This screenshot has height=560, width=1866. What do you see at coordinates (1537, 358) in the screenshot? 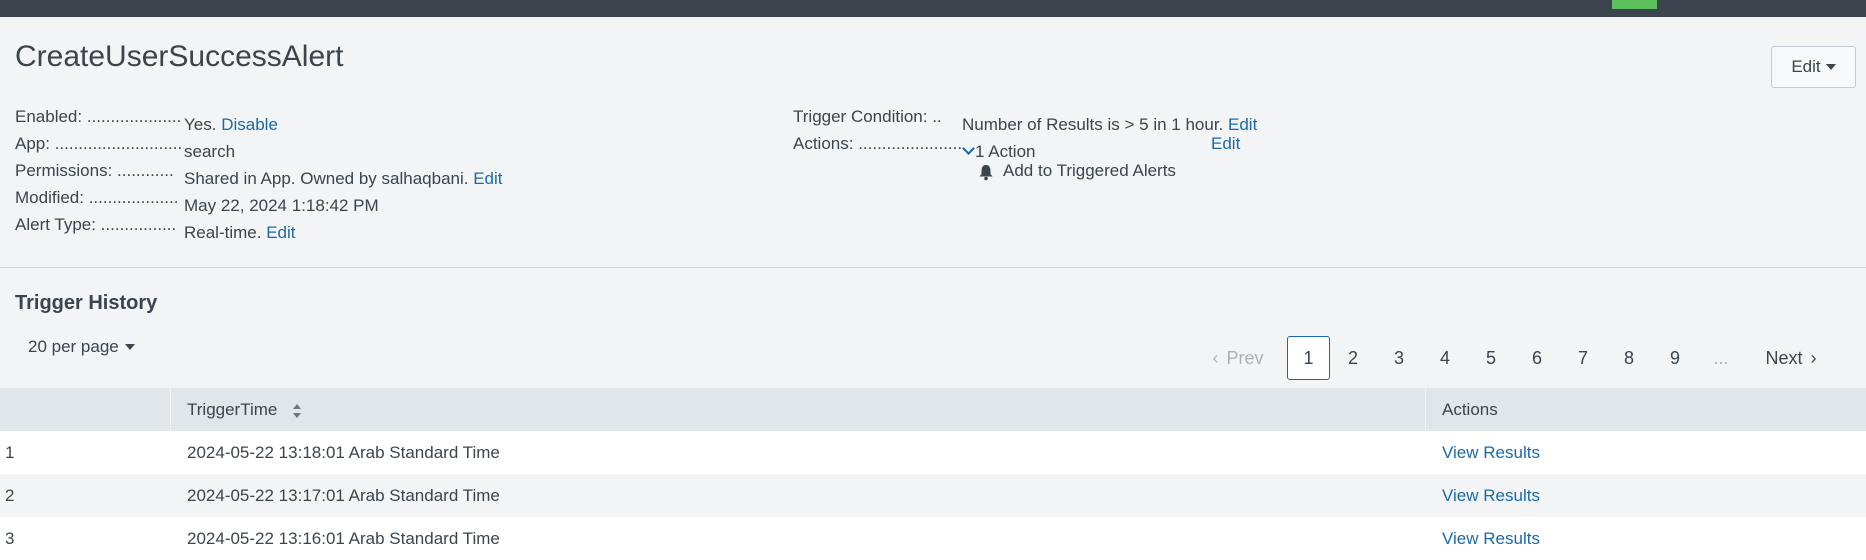
I see `page-button-6: 6` at bounding box center [1537, 358].